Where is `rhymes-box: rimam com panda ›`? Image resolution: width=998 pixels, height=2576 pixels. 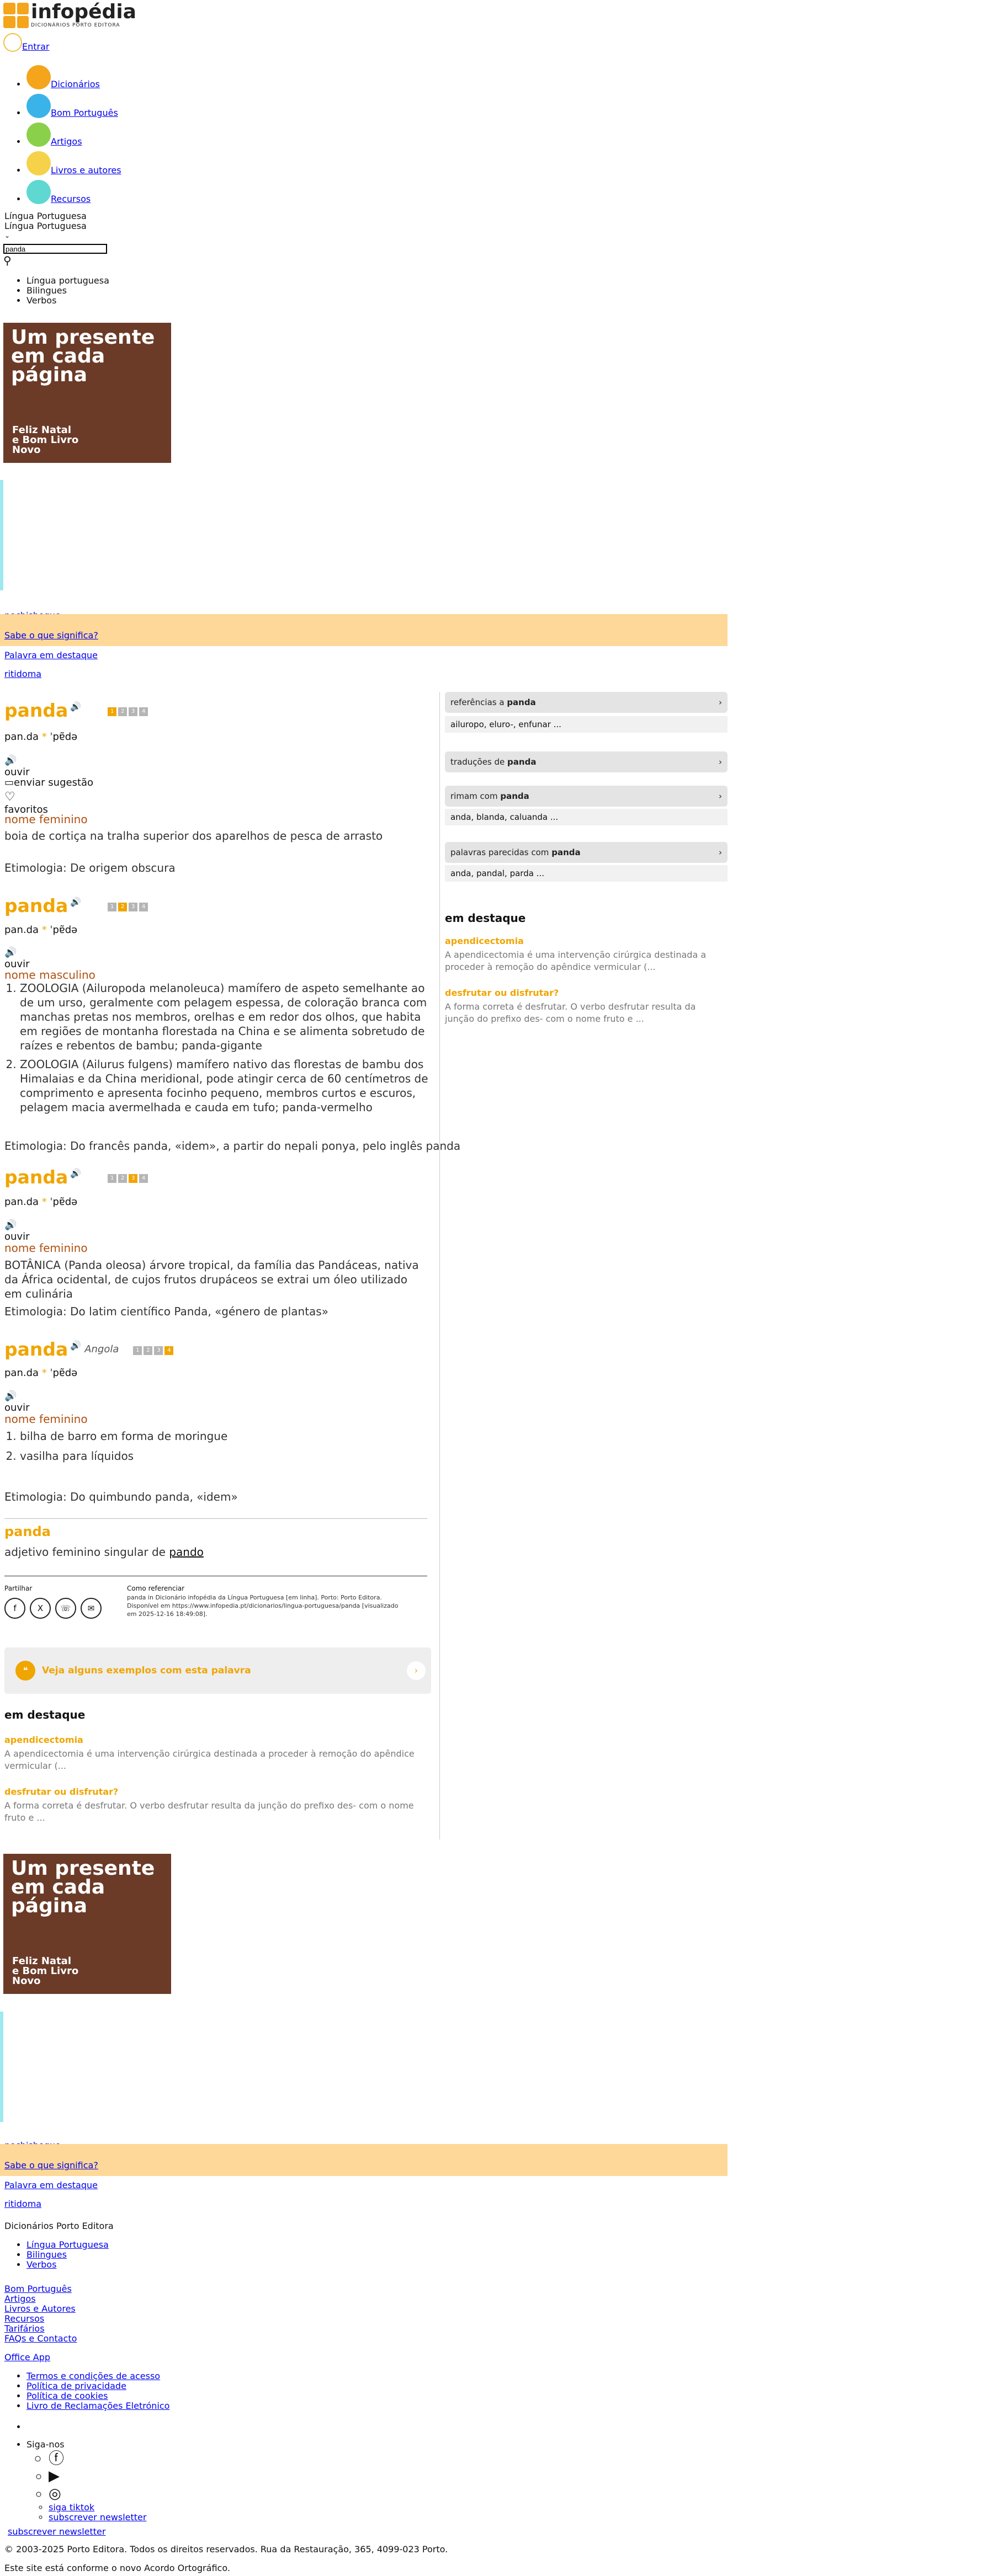 rhymes-box: rimam com panda › is located at coordinates (587, 796).